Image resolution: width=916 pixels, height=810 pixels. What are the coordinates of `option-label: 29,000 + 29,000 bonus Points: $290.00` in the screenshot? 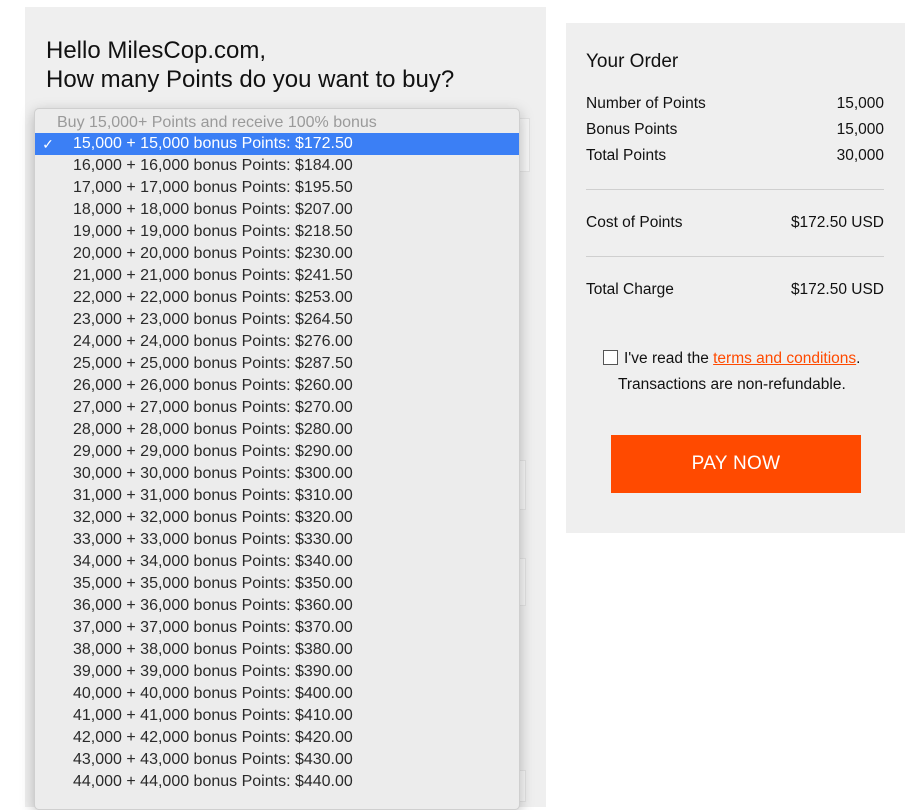 It's located at (213, 451).